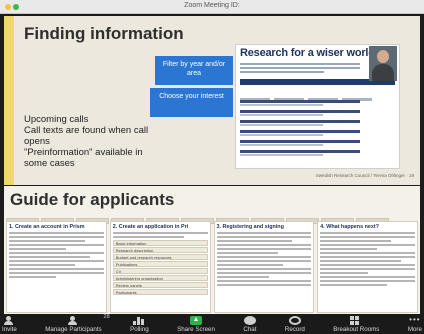 This screenshot has width=424, height=334. What do you see at coordinates (160, 278) in the screenshot?
I see `guide-item: Administering organisation` at bounding box center [160, 278].